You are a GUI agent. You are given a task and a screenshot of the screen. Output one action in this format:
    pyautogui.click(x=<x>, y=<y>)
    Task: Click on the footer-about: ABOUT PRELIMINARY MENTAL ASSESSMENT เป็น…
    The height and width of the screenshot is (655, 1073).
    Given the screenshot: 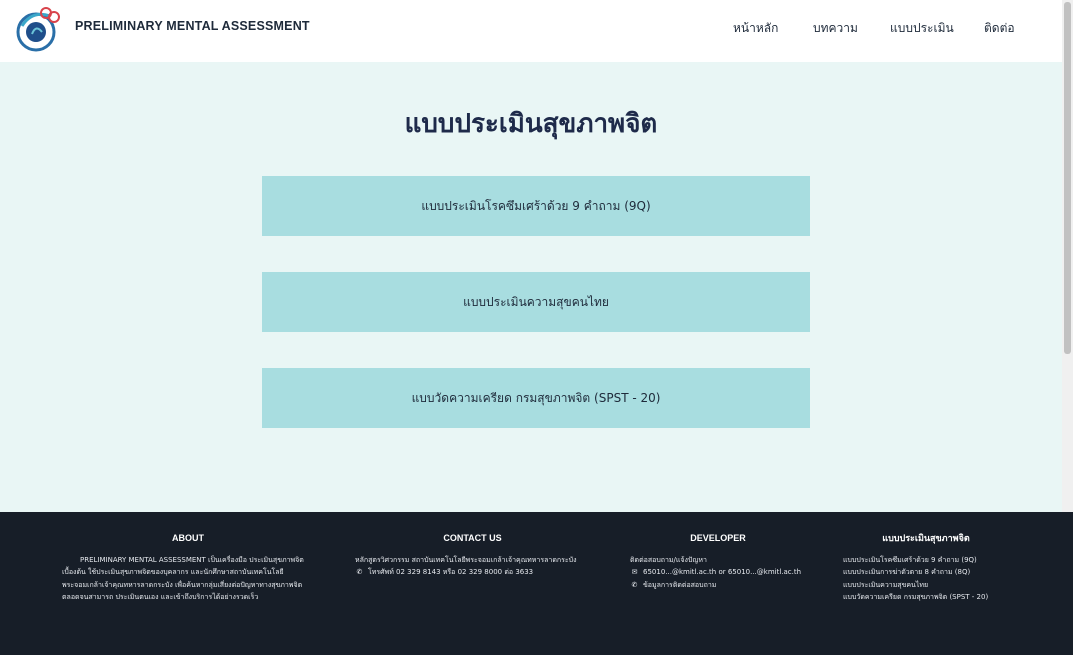 What is the action you would take?
    pyautogui.click(x=188, y=568)
    